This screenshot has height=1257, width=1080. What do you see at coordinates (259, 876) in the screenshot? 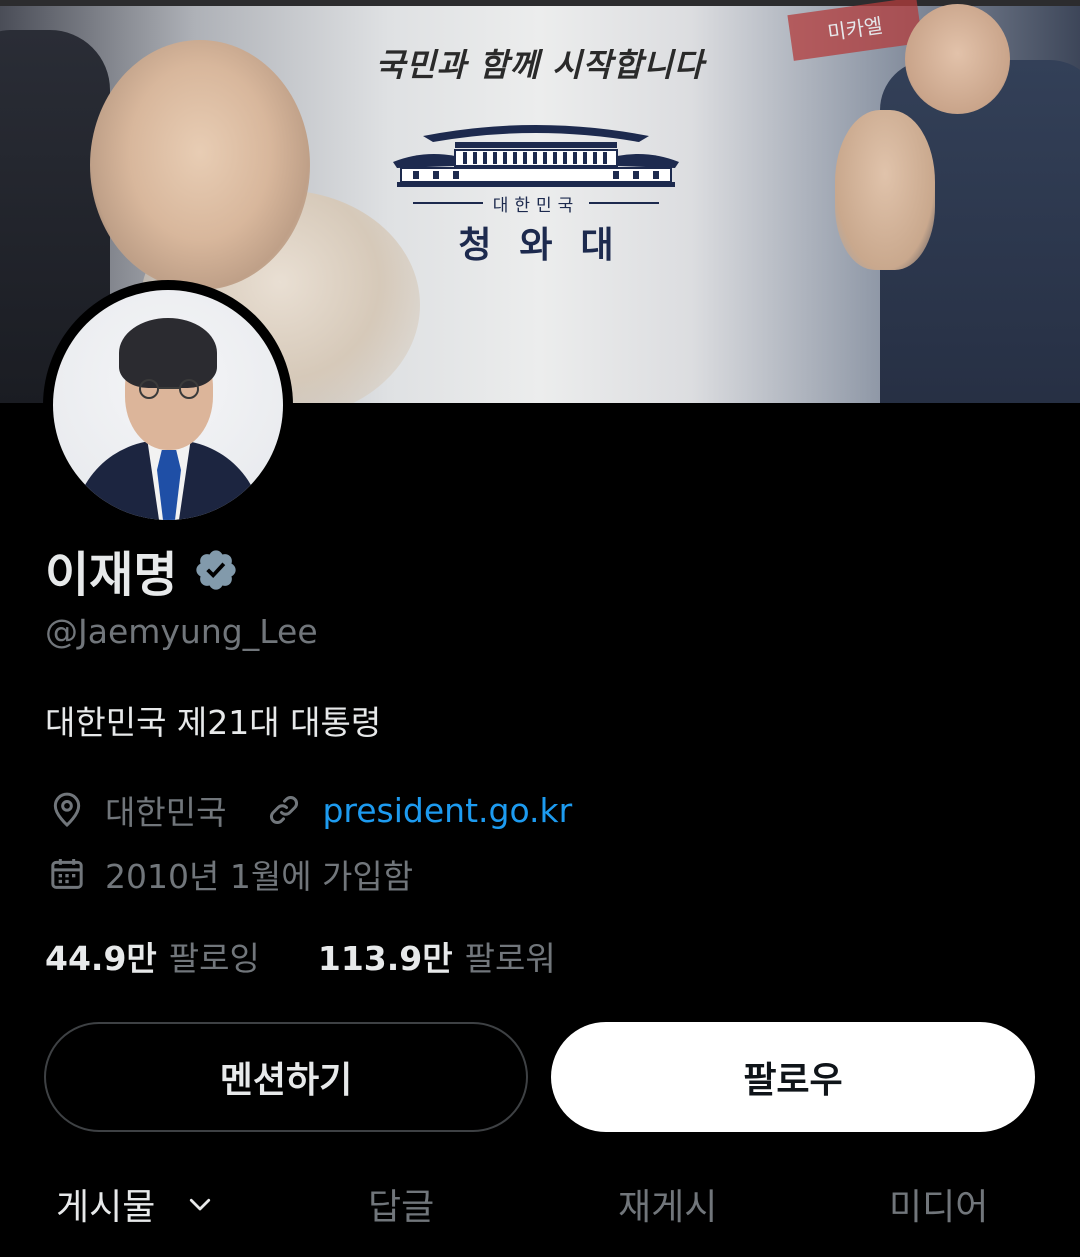
I see `joined-date: 2010년 1월에 가입함` at bounding box center [259, 876].